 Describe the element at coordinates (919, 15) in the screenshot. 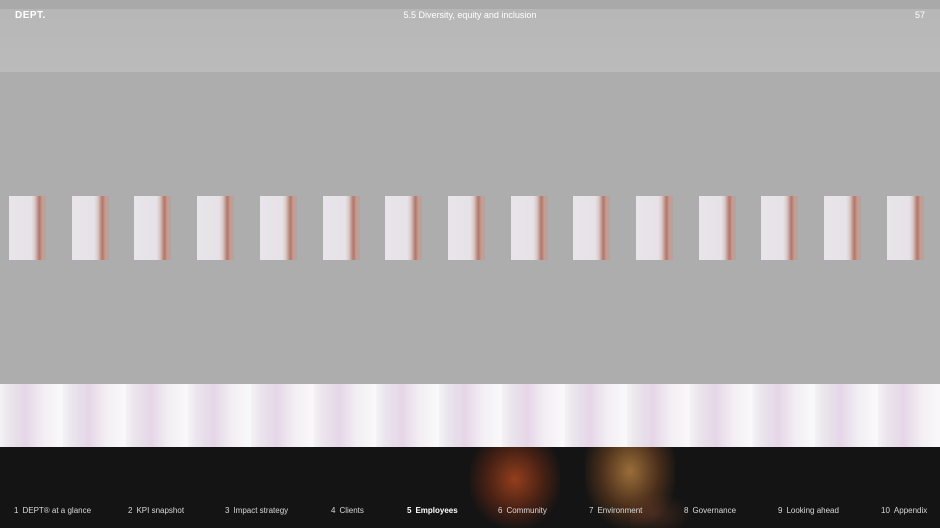

I see `page-number: 57` at that location.